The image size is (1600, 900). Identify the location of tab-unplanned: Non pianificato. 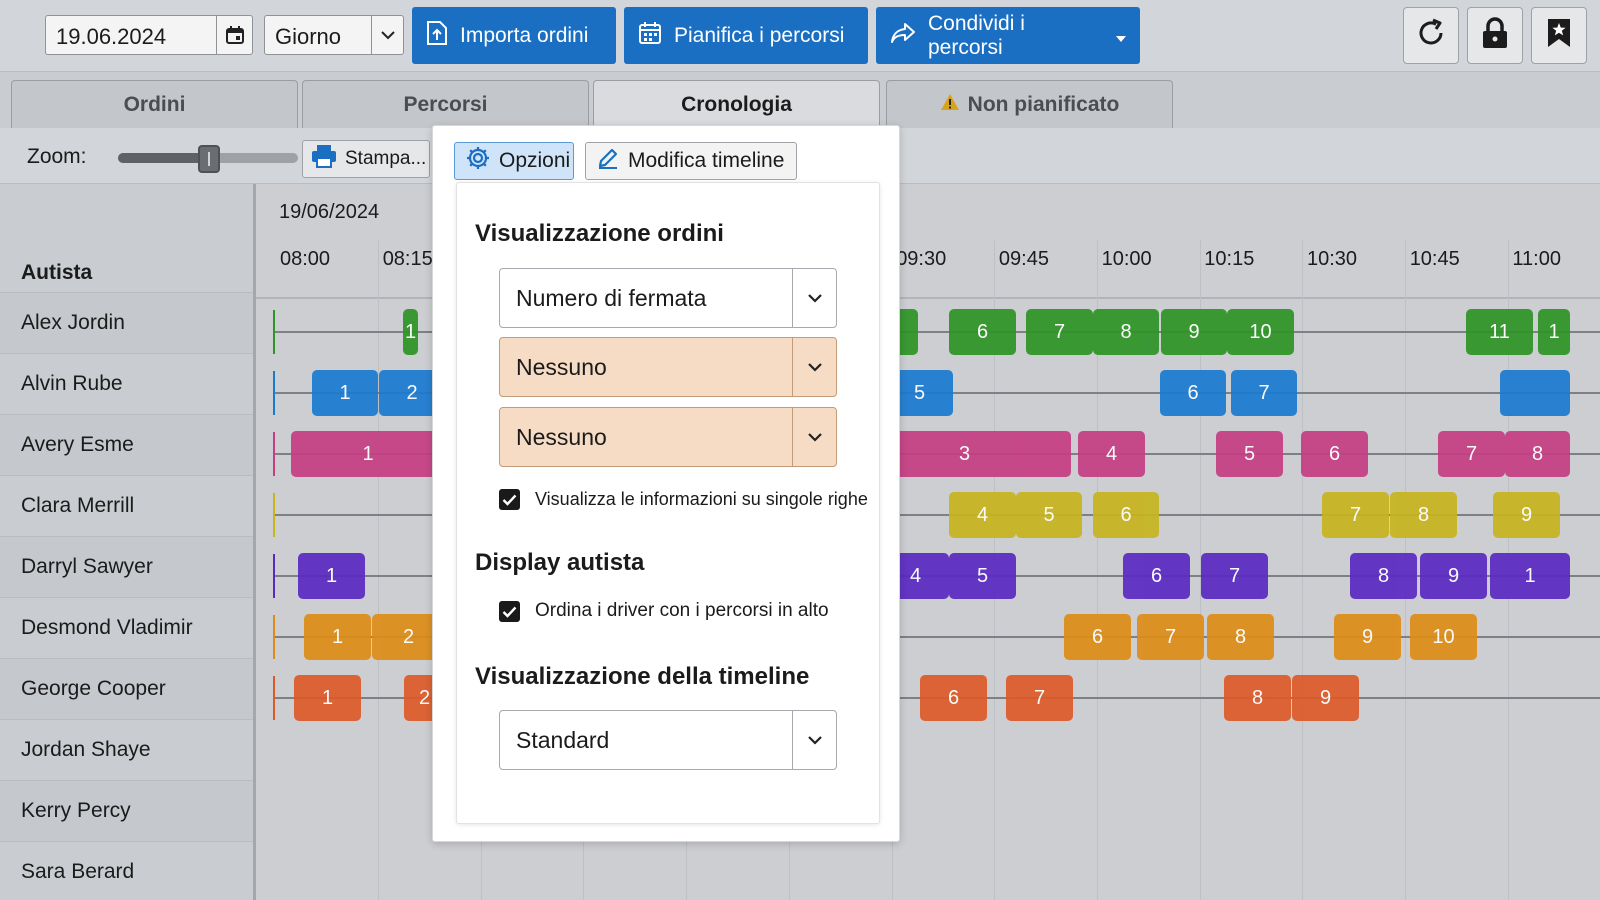
(1029, 104).